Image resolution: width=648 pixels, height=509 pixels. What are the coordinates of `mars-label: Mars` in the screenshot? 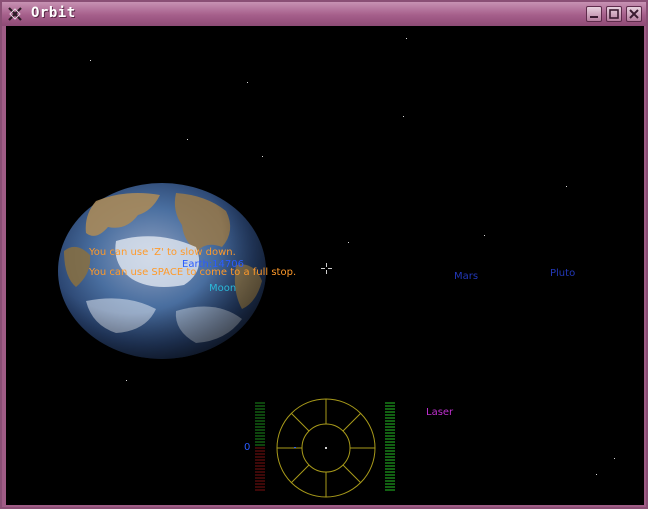 It's located at (466, 276).